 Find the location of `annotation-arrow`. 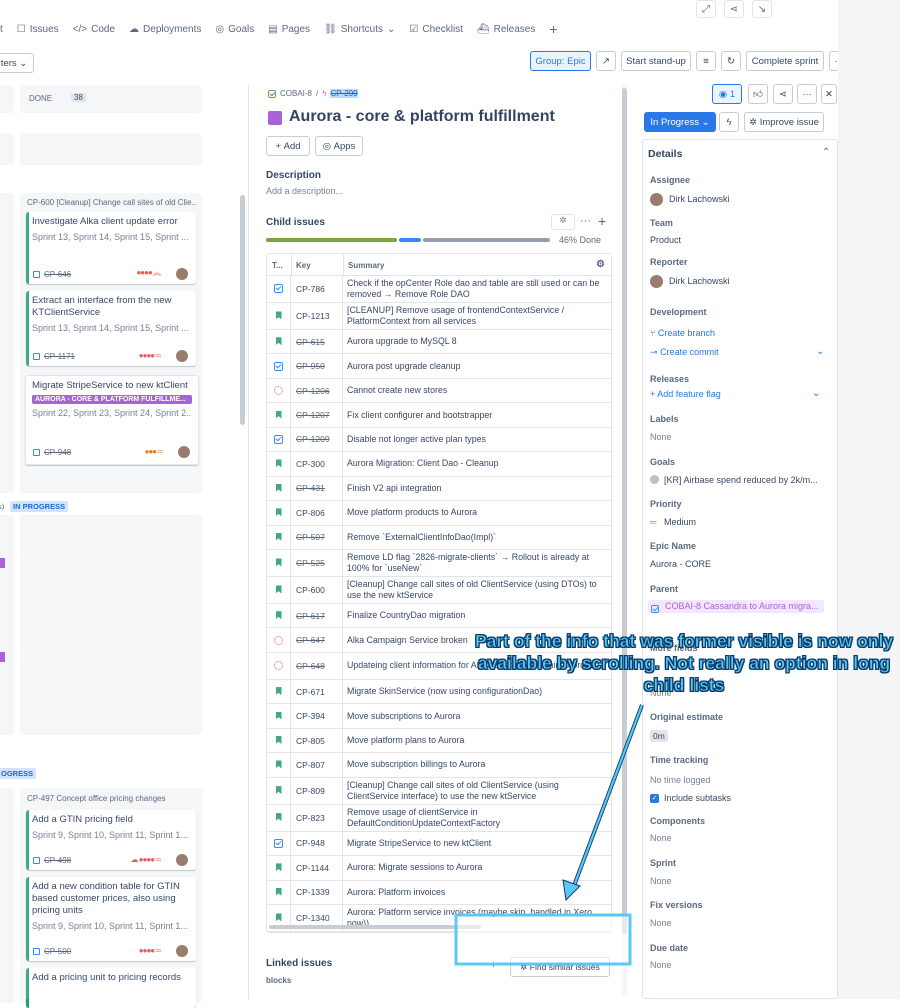

annotation-arrow is located at coordinates (549, 835).